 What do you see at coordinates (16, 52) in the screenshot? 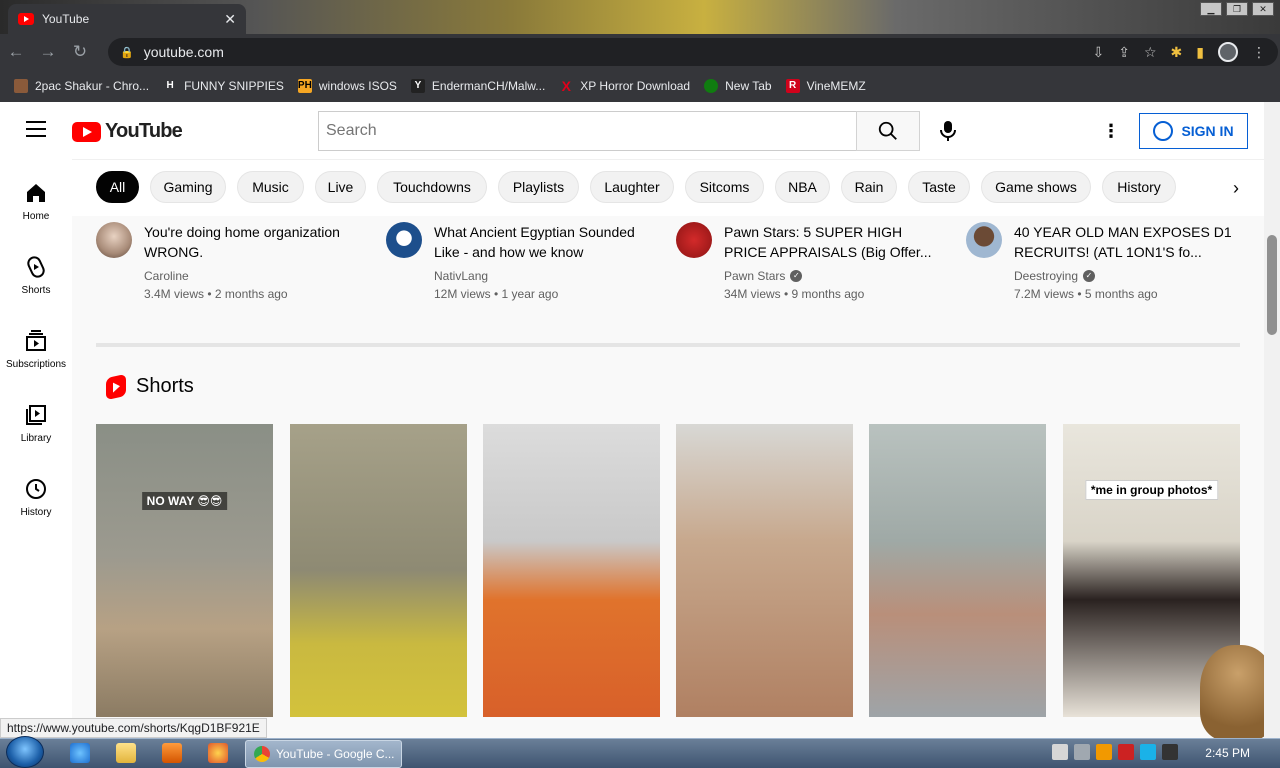
I see `back-arrow-icon: ←` at bounding box center [16, 52].